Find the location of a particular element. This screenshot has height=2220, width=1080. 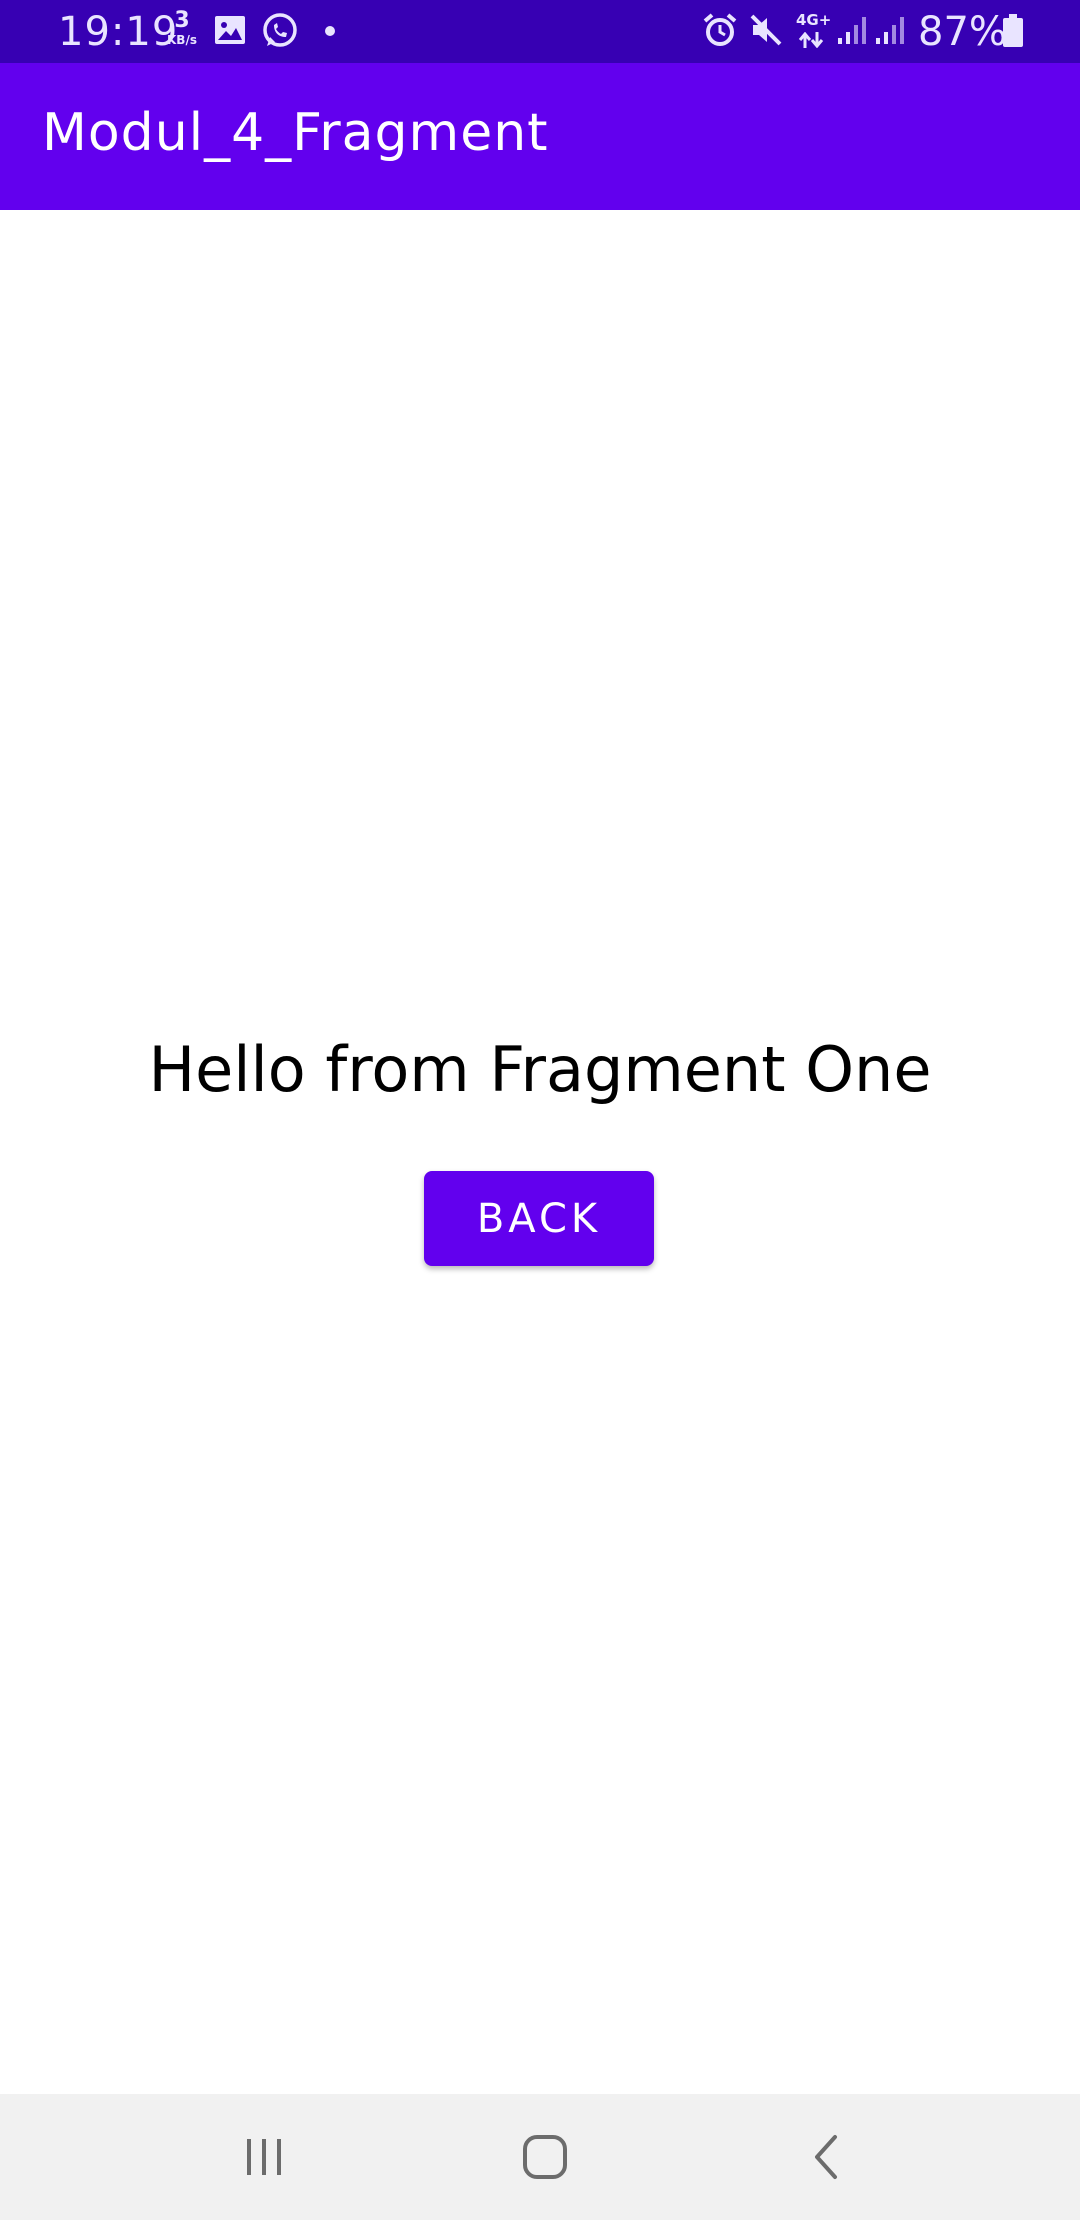

data-arrows-icon is located at coordinates (811, 41).